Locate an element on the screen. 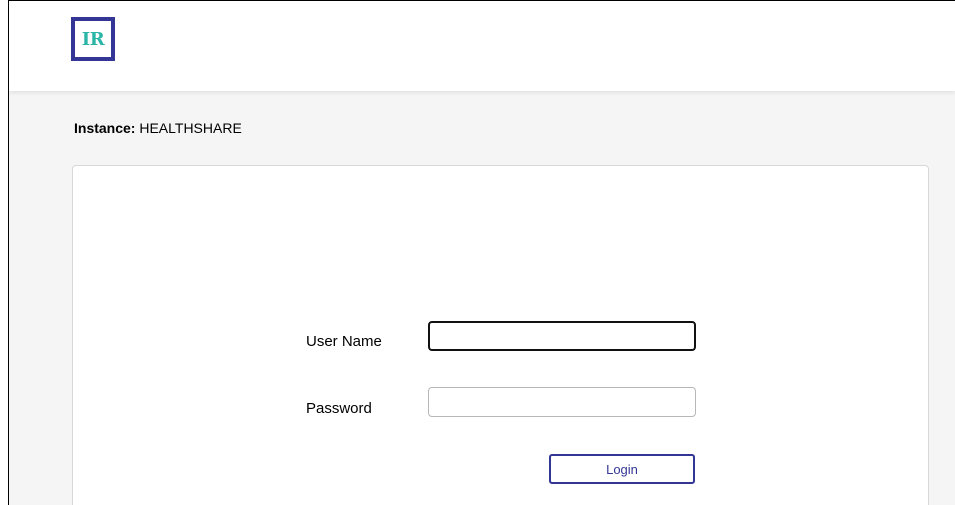 The width and height of the screenshot is (955, 505). instance-info: Instance: HEALTHSHARE is located at coordinates (158, 128).